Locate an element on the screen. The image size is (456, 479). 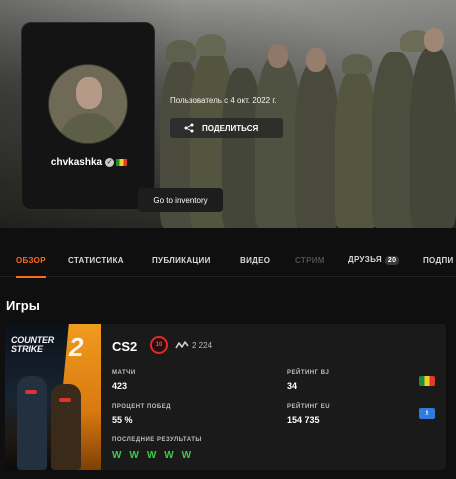
tab-publications: ПУБЛИКАЦИИ is located at coordinates (181, 260).